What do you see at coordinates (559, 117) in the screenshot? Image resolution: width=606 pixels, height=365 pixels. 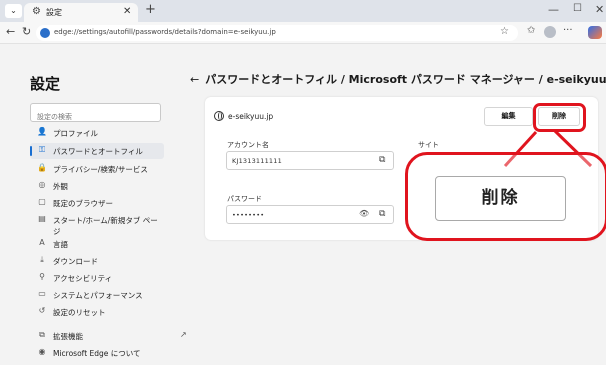 I see `delete-button-highlight` at bounding box center [559, 117].